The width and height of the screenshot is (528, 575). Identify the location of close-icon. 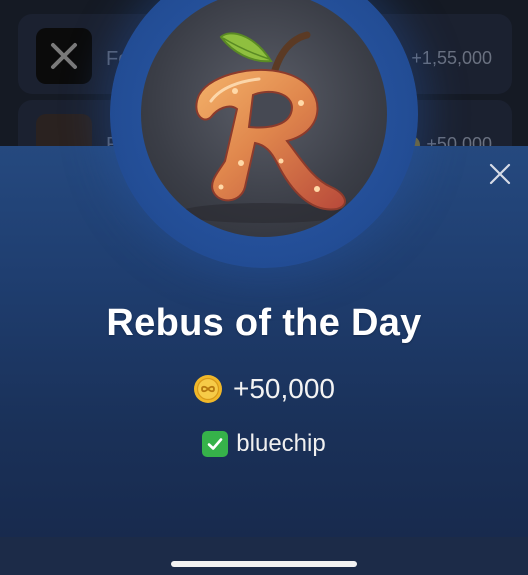
(500, 174).